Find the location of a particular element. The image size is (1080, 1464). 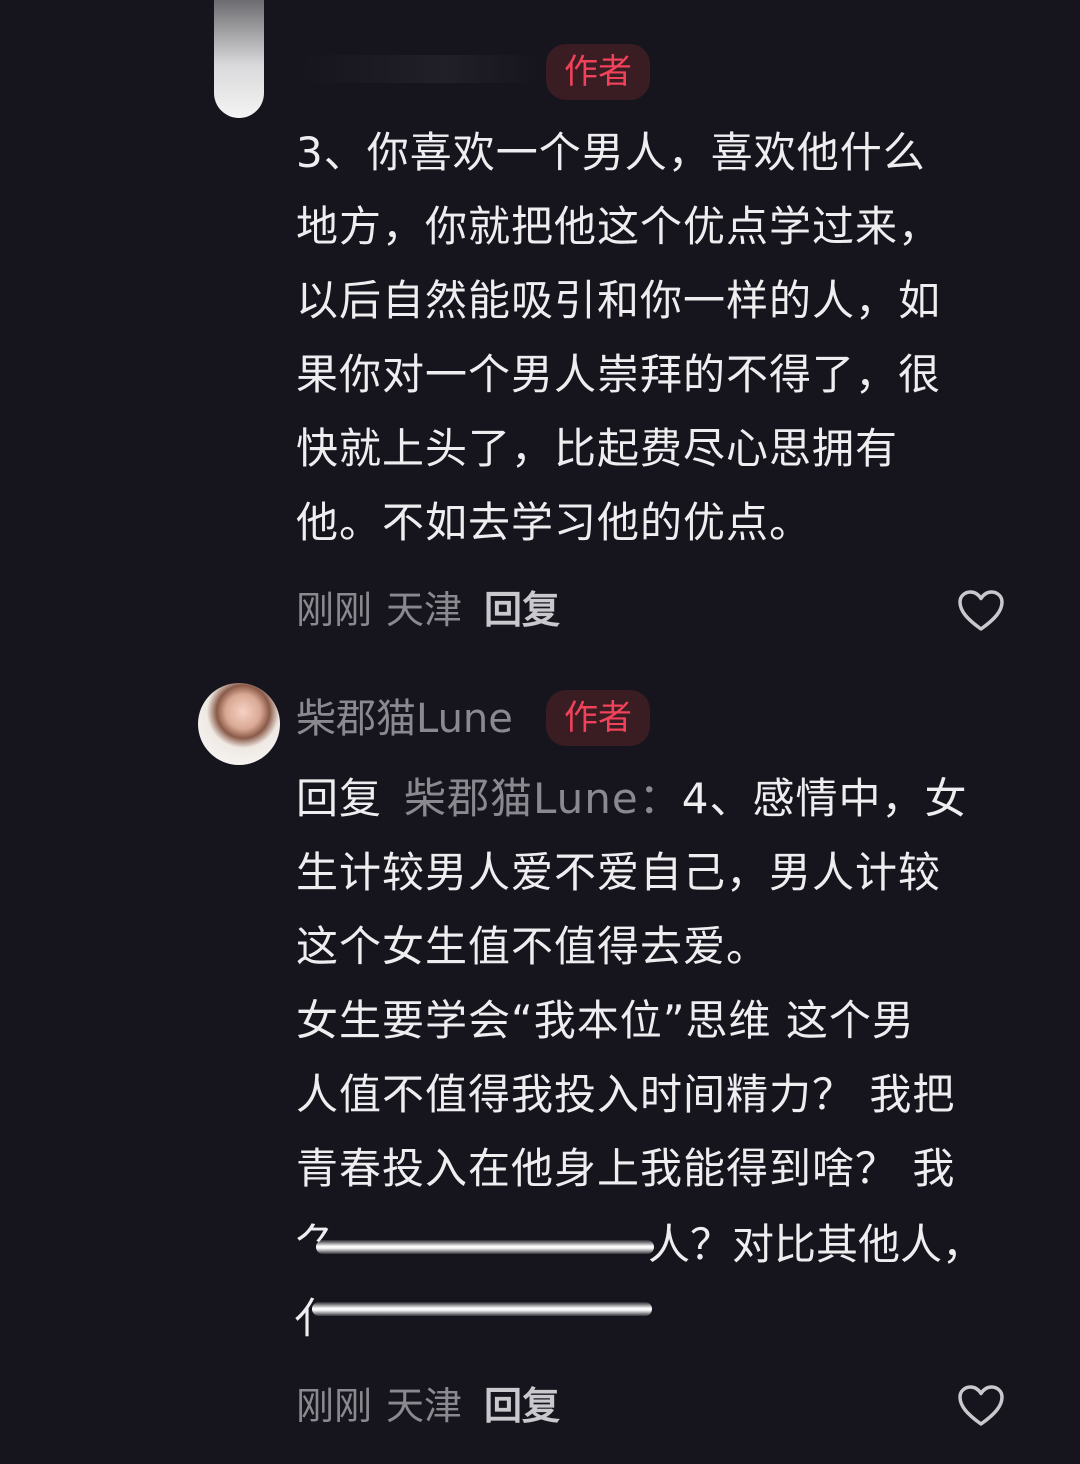

comment-line: 他。不如去学习他的优点。 is located at coordinates (554, 522).